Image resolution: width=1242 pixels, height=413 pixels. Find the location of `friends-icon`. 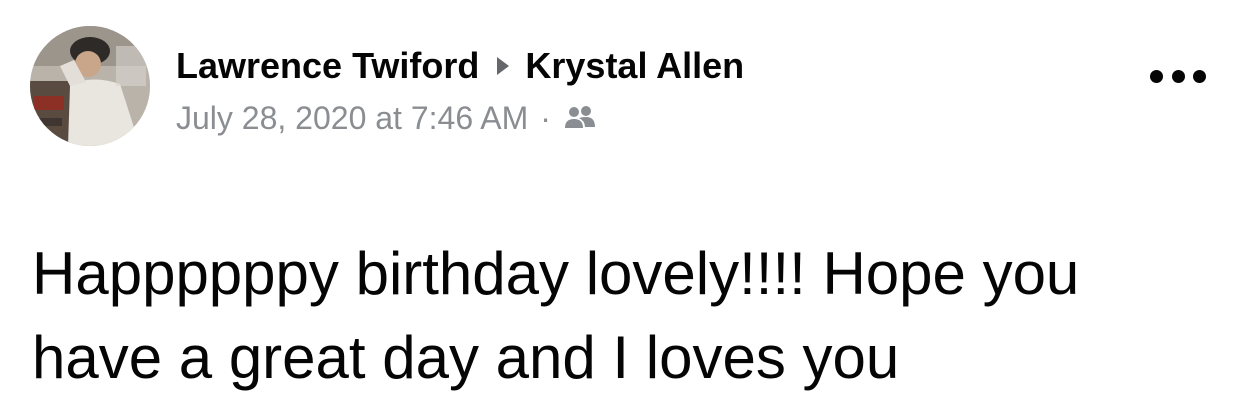

friends-icon is located at coordinates (580, 118).